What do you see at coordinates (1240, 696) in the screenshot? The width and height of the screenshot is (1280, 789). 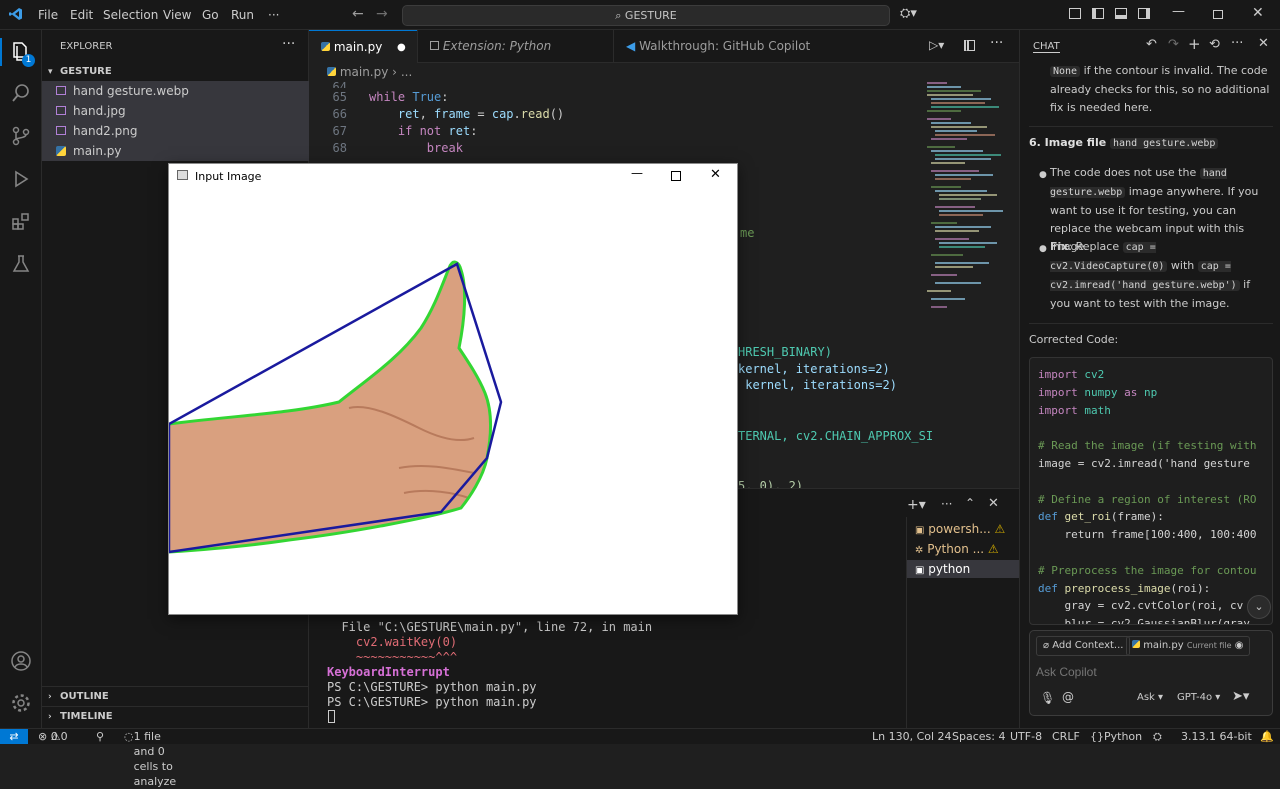 I see `send-icon: ➤▾` at bounding box center [1240, 696].